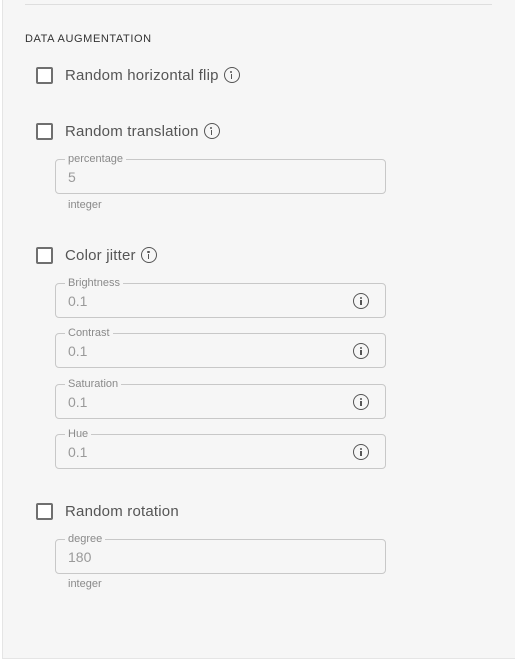 This screenshot has width=515, height=660. I want to click on contrast-value: 0.1, so click(77, 351).